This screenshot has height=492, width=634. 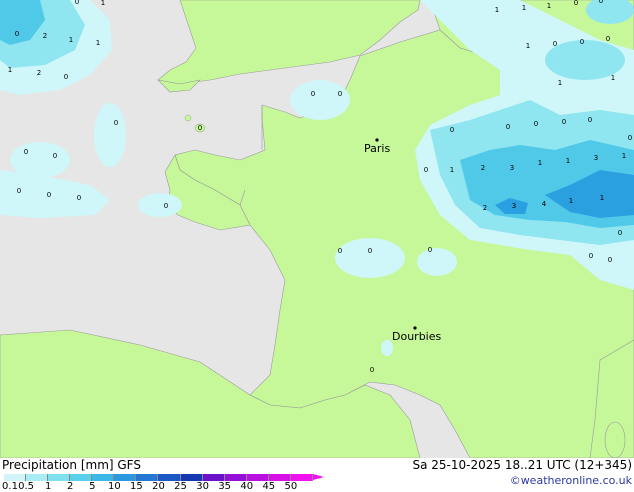 I want to click on land-corsica, so click(x=615, y=439).